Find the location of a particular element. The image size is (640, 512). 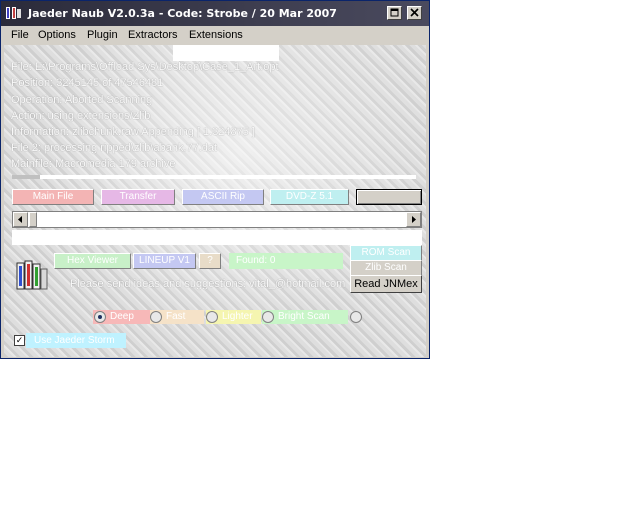

radio-deep-label: Deep is located at coordinates (122, 316).